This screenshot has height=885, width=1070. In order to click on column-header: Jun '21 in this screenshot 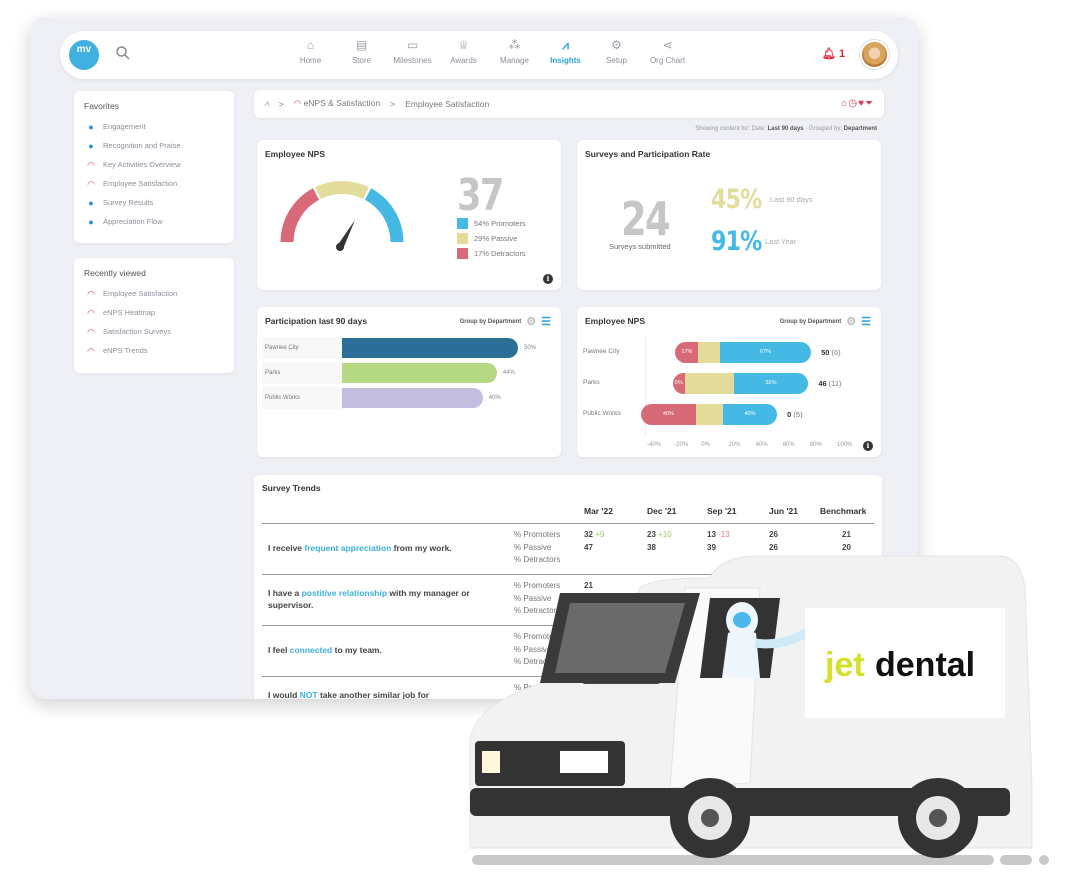, I will do `click(783, 511)`.